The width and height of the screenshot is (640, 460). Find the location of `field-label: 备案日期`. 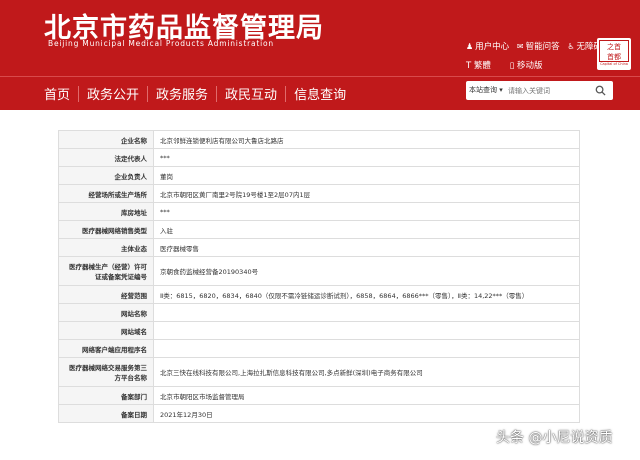

field-label: 备案日期 is located at coordinates (106, 413).